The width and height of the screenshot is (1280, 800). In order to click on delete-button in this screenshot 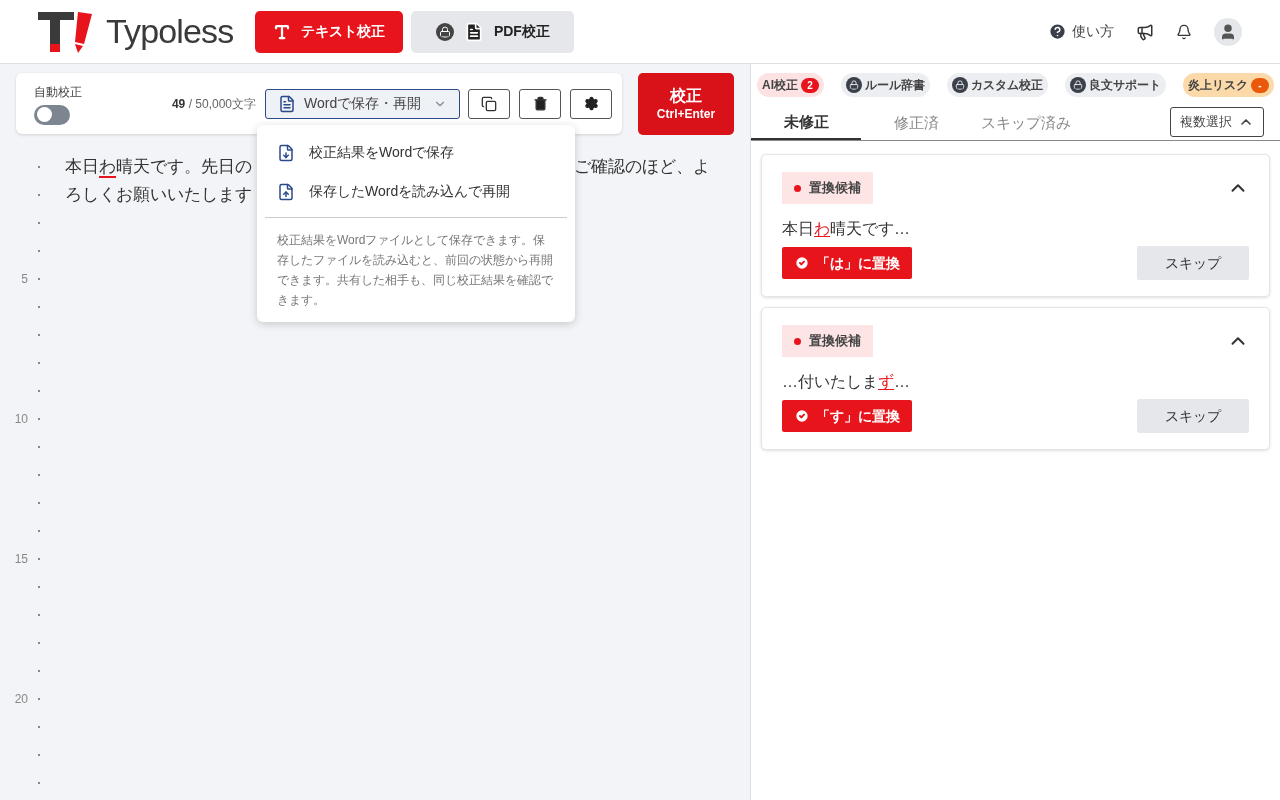, I will do `click(540, 103)`.